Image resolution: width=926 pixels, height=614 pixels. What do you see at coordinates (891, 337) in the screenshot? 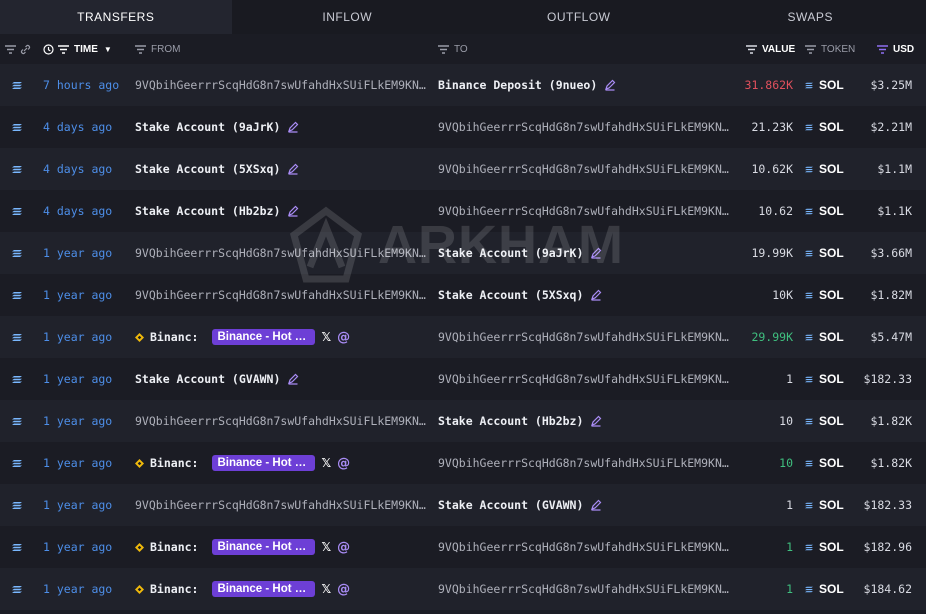
I see `usd-cell: $5.47M` at bounding box center [891, 337].